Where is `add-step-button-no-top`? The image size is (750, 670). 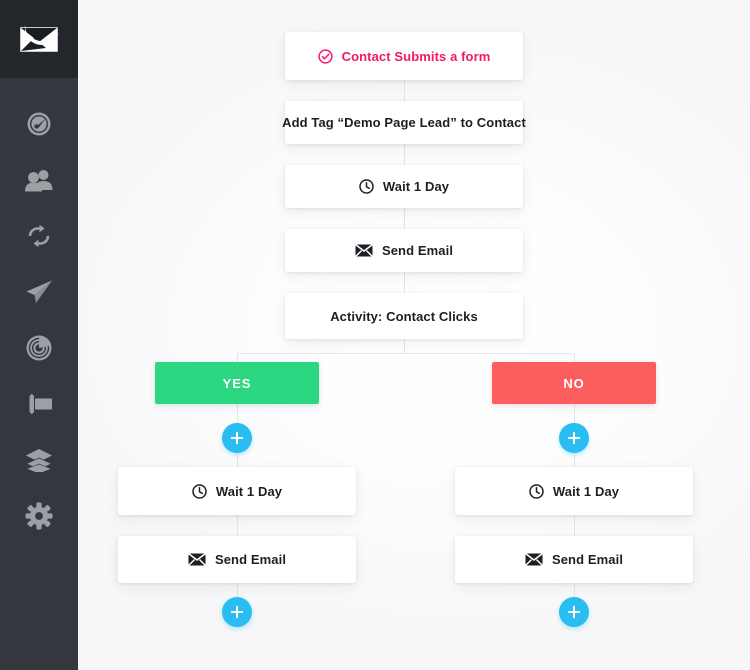 add-step-button-no-top is located at coordinates (574, 438).